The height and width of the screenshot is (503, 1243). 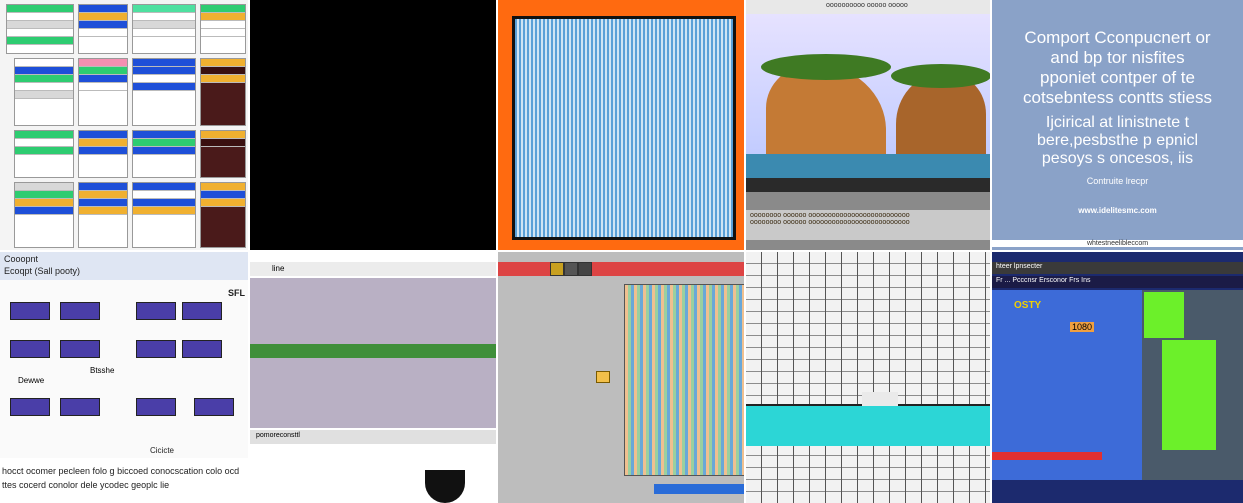 What do you see at coordinates (621, 269) in the screenshot?
I see `editor-titlebar` at bounding box center [621, 269].